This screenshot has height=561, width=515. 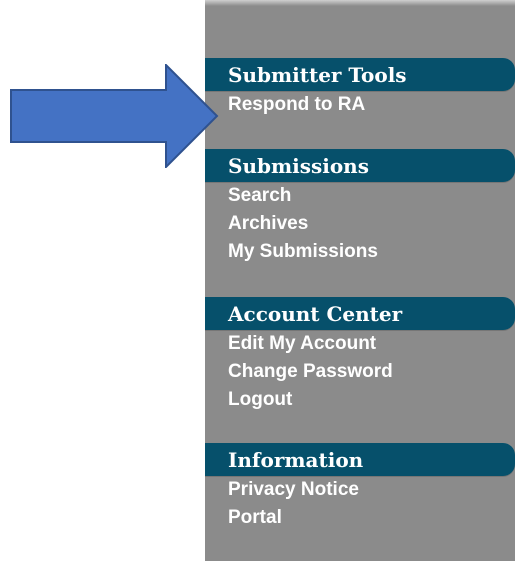 I want to click on section-title: Account Center, so click(x=315, y=314).